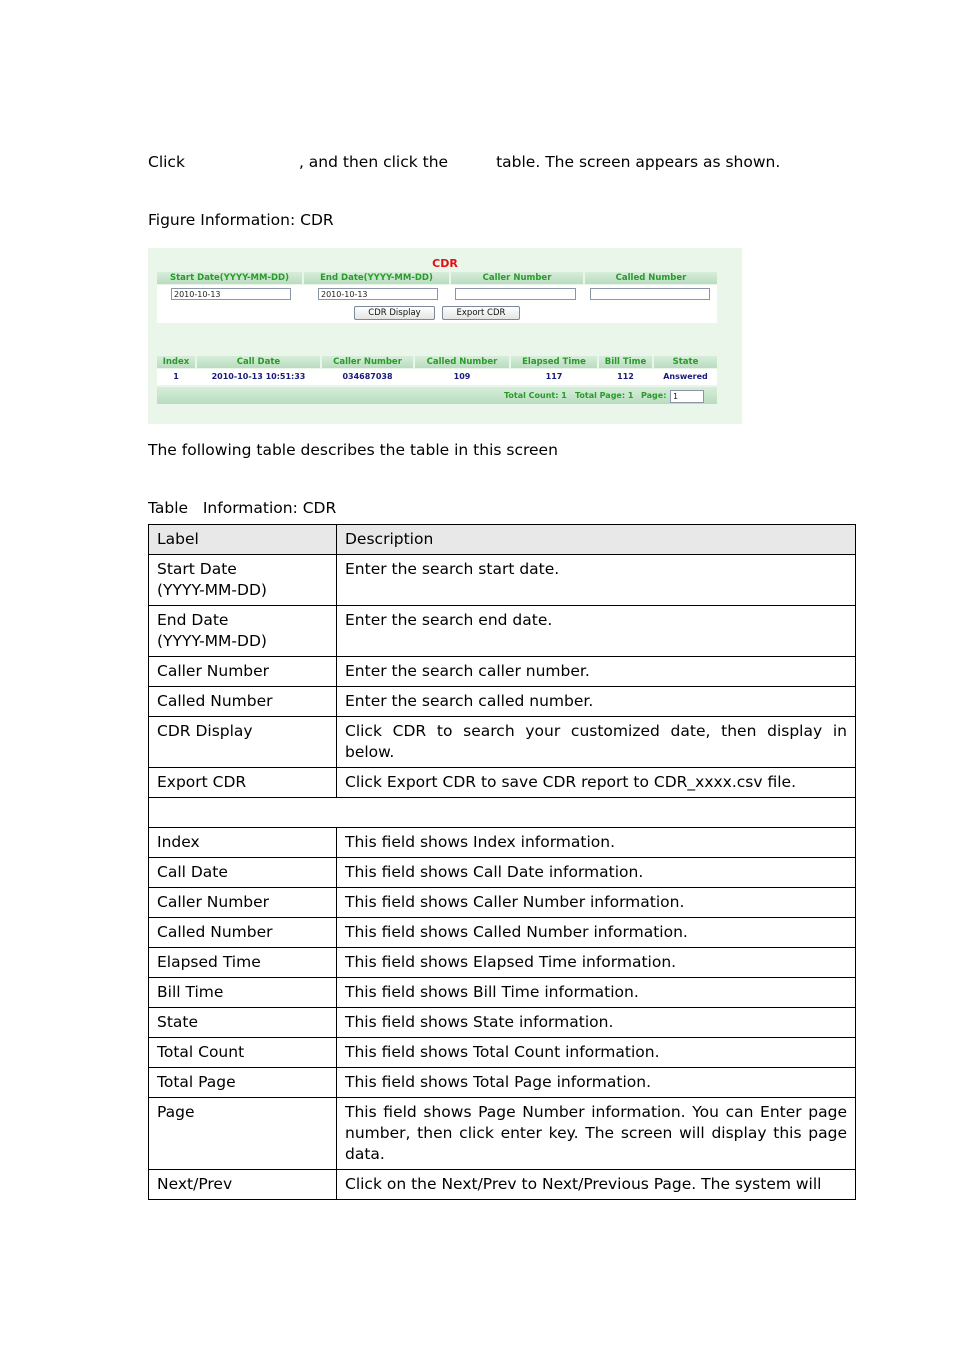  What do you see at coordinates (242, 1184) in the screenshot?
I see `label-cell: Next/Prev` at bounding box center [242, 1184].